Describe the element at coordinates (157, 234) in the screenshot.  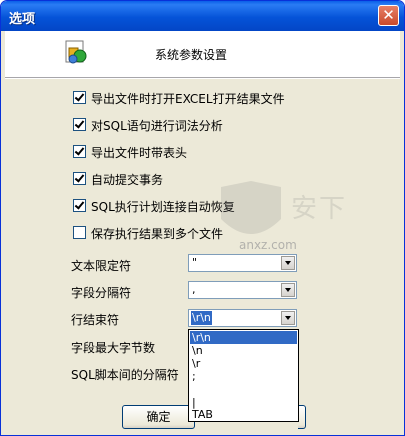
I see `option-label: 保存执行结果到多个文件` at that location.